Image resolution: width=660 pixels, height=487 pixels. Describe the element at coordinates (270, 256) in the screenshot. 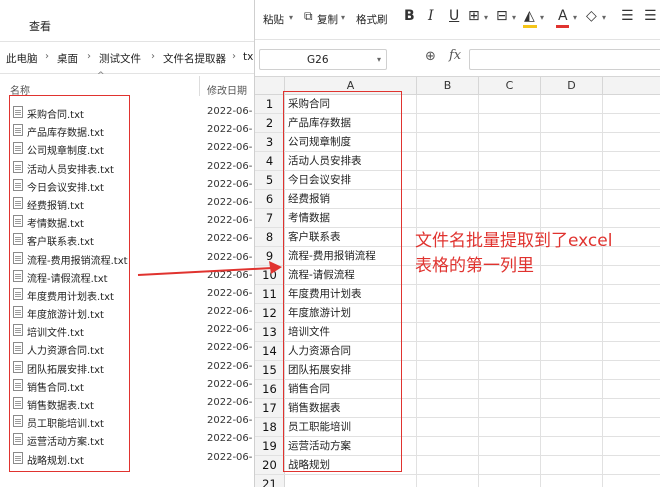

I see `row-header: 9` at that location.